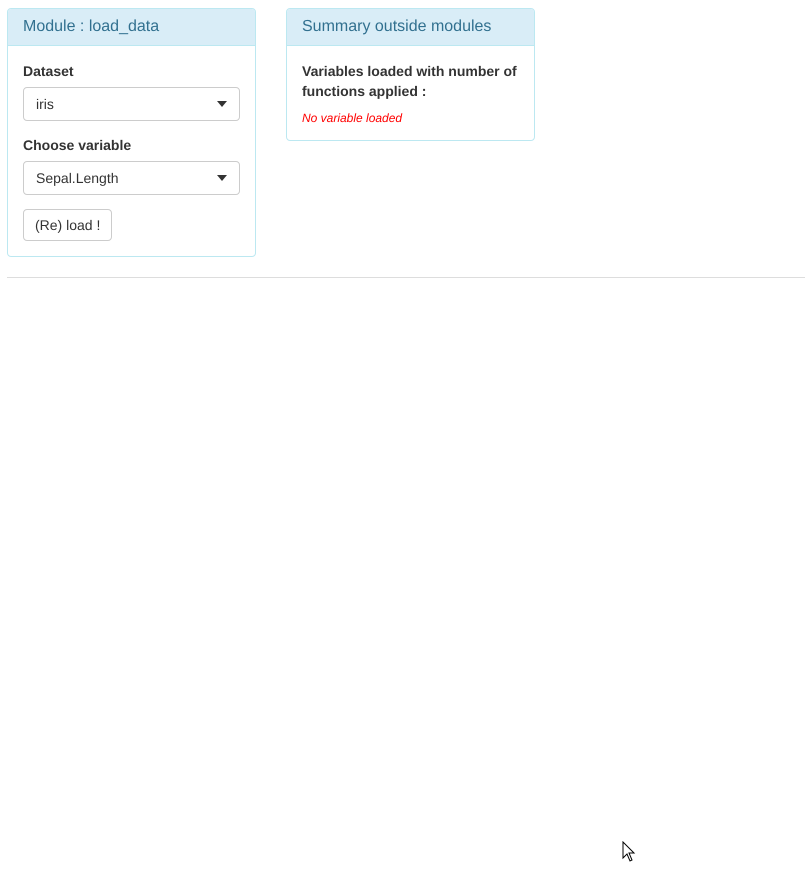 The width and height of the screenshot is (805, 874). Describe the element at coordinates (131, 178) in the screenshot. I see `dropdown: Sepal.Length` at that location.